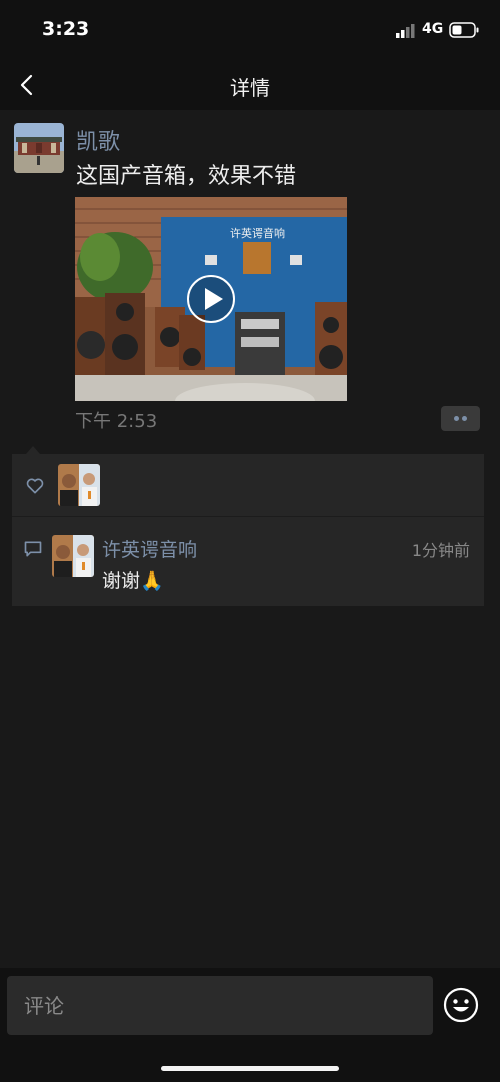 This screenshot has height=1082, width=500. What do you see at coordinates (460, 418) in the screenshot?
I see `more-actions-button` at bounding box center [460, 418].